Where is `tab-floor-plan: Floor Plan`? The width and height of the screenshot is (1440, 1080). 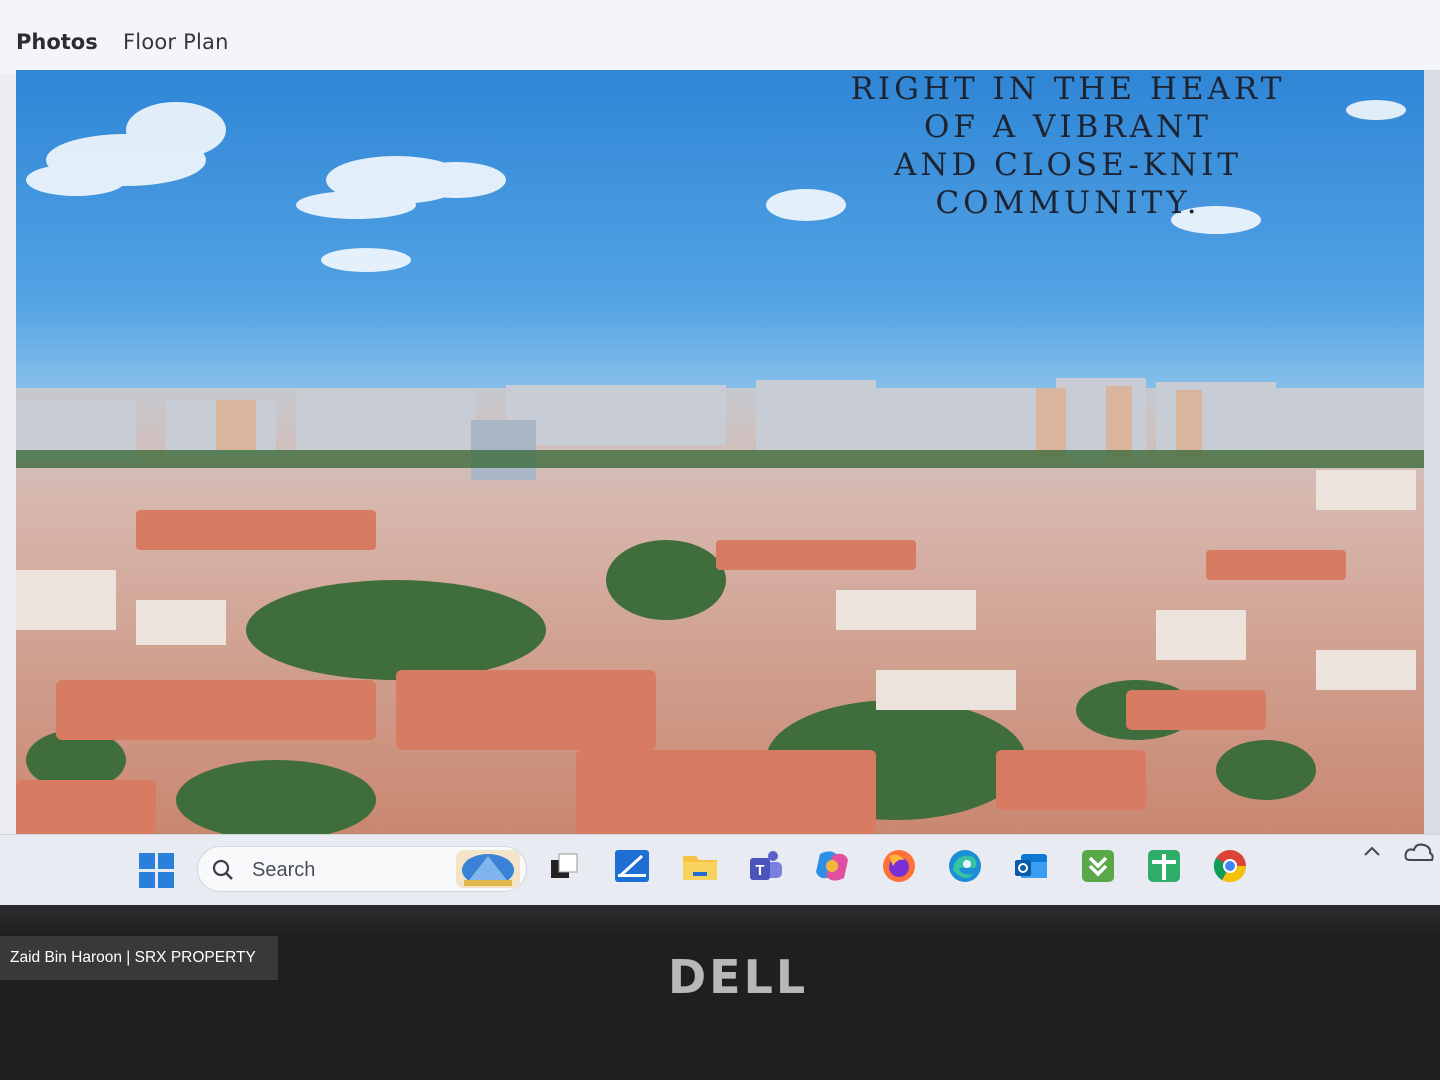 tab-floor-plan: Floor Plan is located at coordinates (176, 42).